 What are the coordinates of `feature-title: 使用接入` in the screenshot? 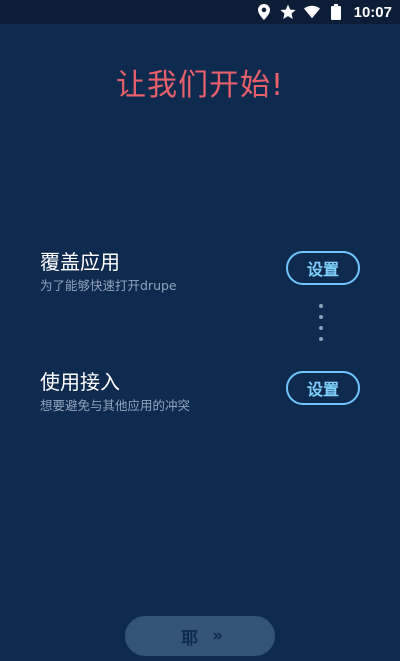 It's located at (80, 382).